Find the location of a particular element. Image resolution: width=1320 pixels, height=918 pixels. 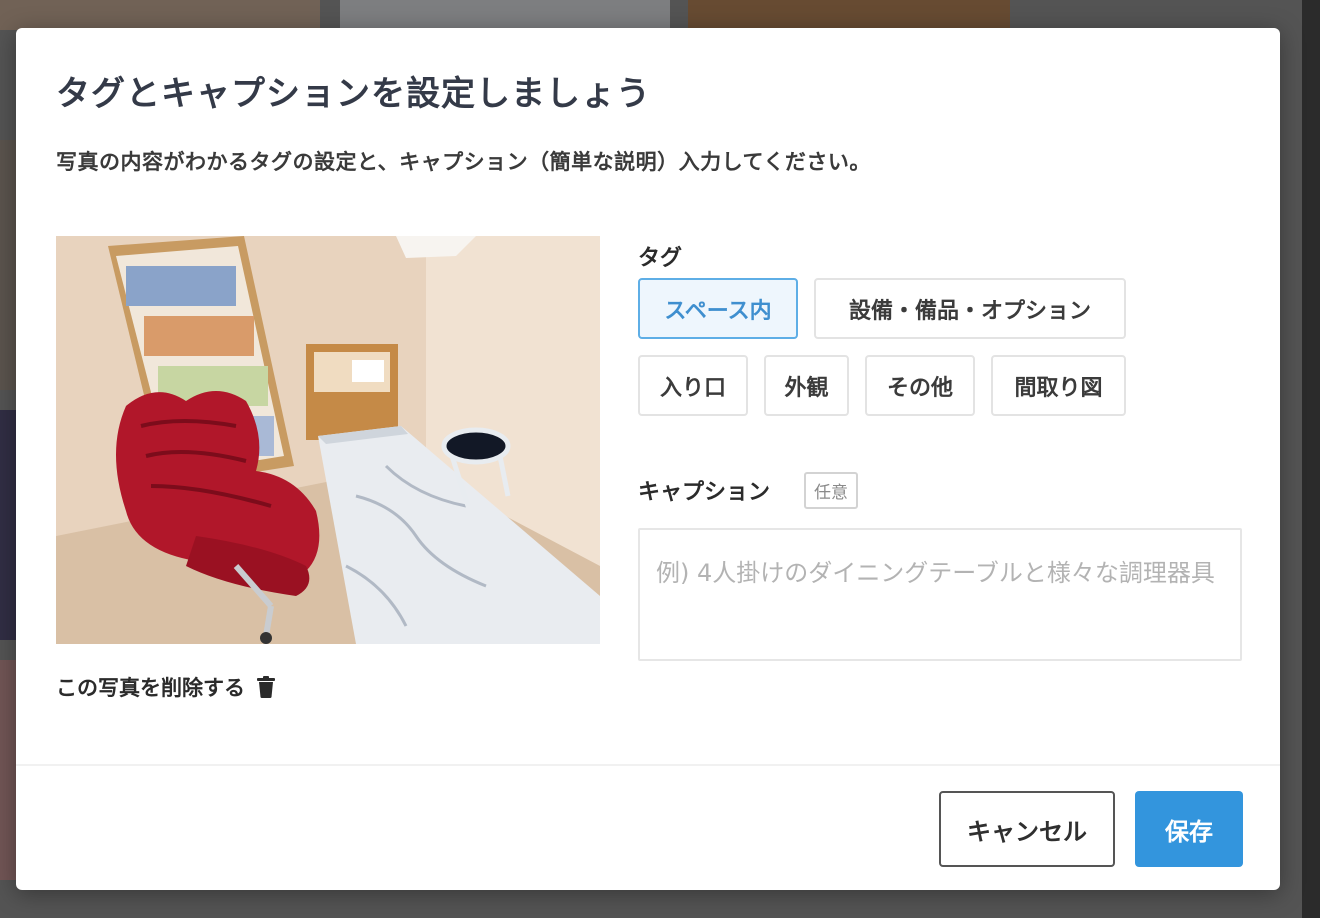

tag-entrance: 入り口 is located at coordinates (693, 385).